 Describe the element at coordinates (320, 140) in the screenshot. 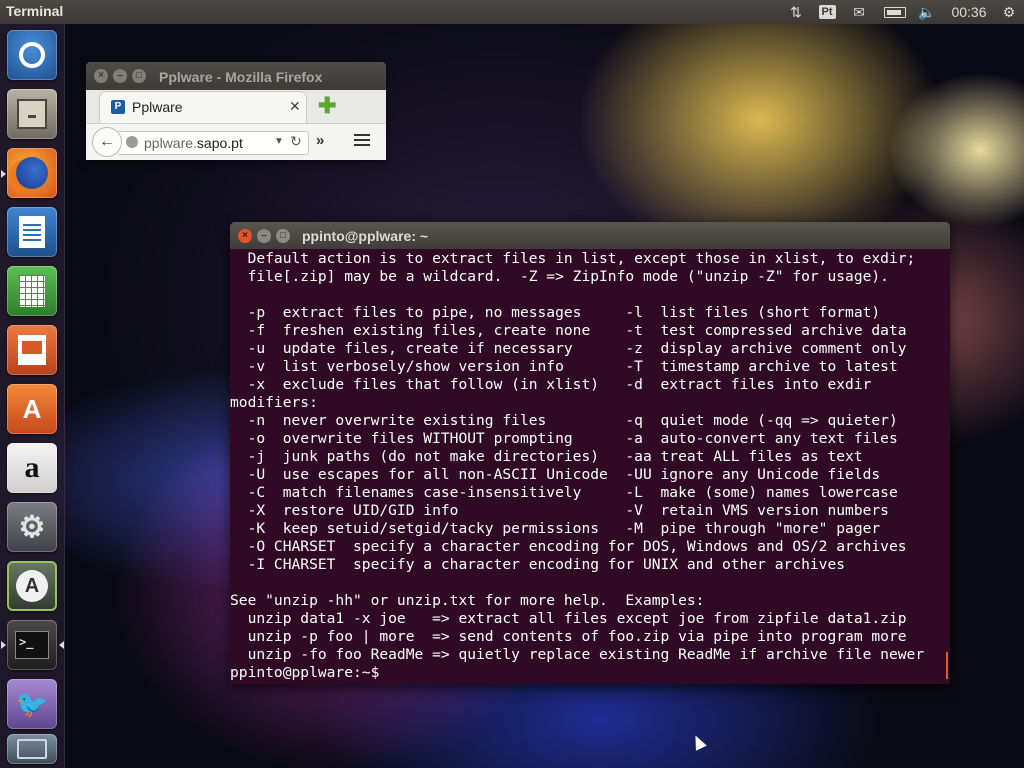

I see `toolbar-overflow-chevron-icon: »` at that location.